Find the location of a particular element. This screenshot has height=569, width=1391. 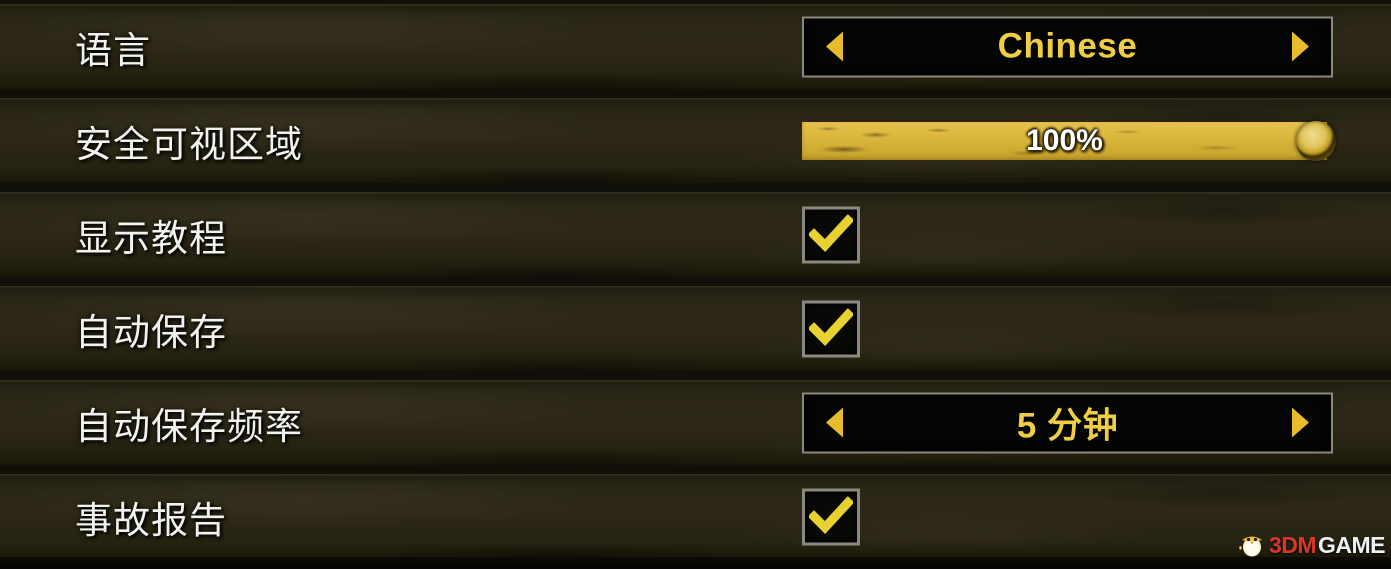

checkbox-show-tutorials is located at coordinates (831, 234).